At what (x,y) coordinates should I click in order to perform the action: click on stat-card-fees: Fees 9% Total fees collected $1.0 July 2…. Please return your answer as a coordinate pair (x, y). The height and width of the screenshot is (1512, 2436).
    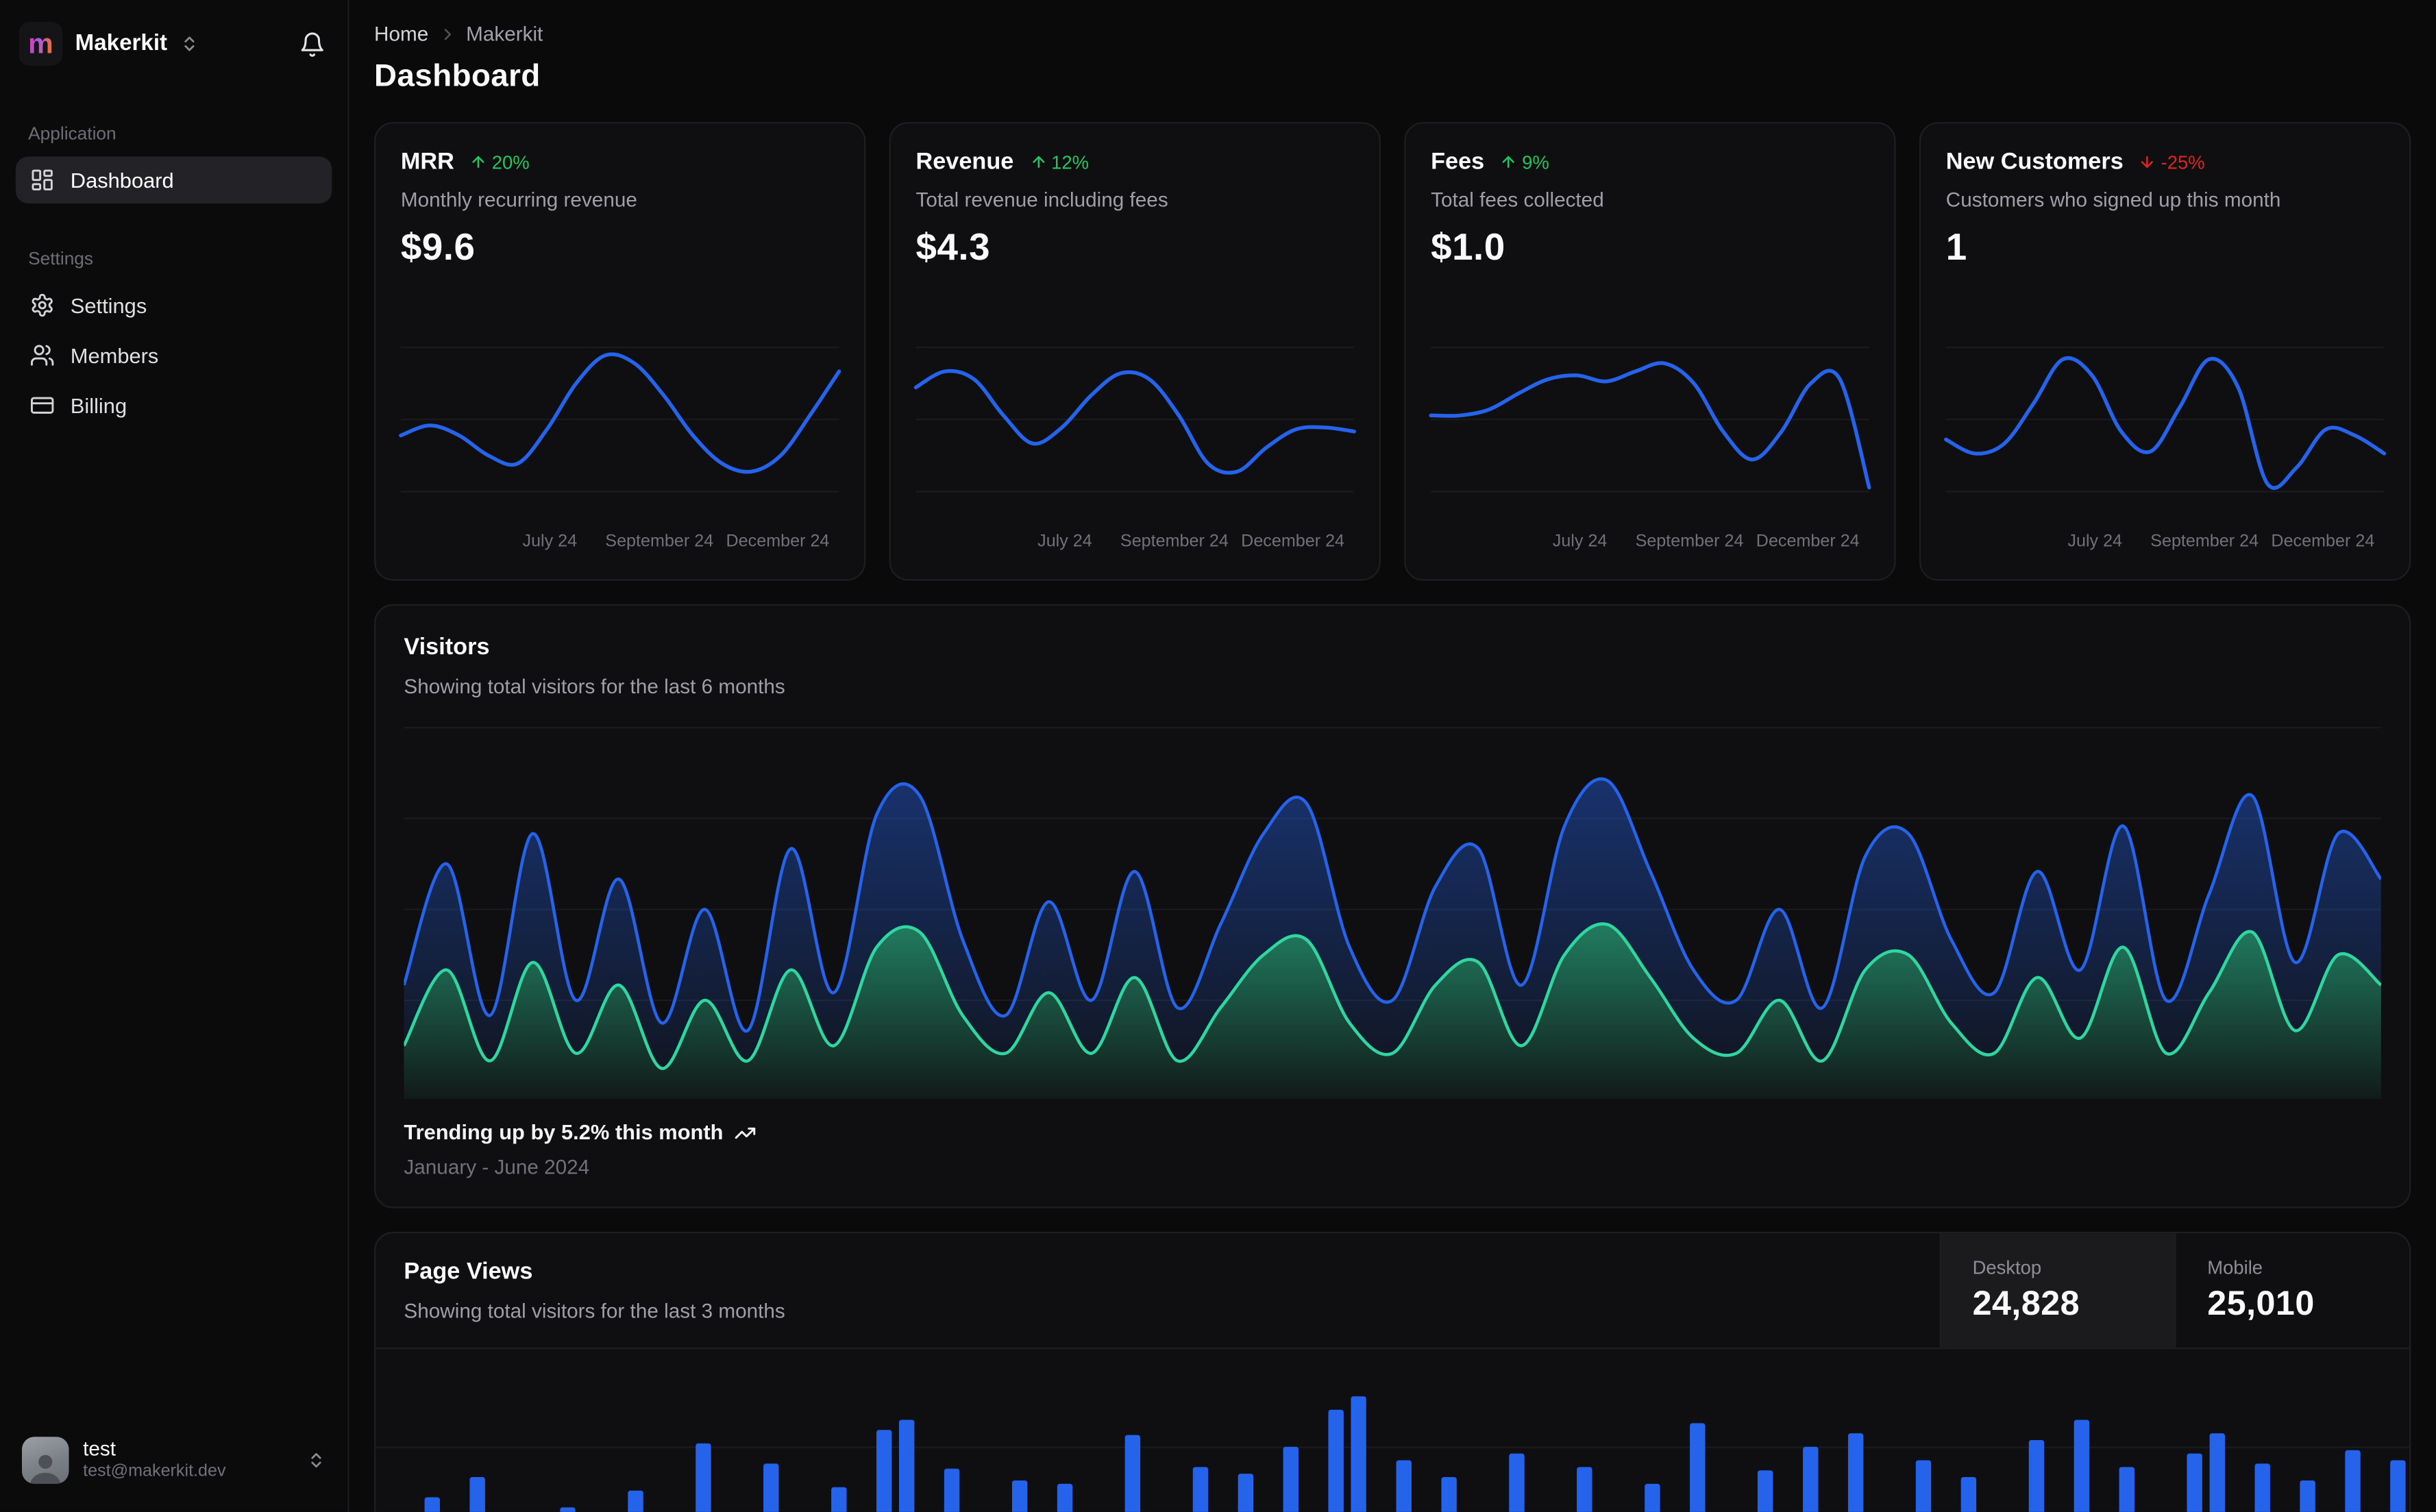
    Looking at the image, I should click on (1650, 352).